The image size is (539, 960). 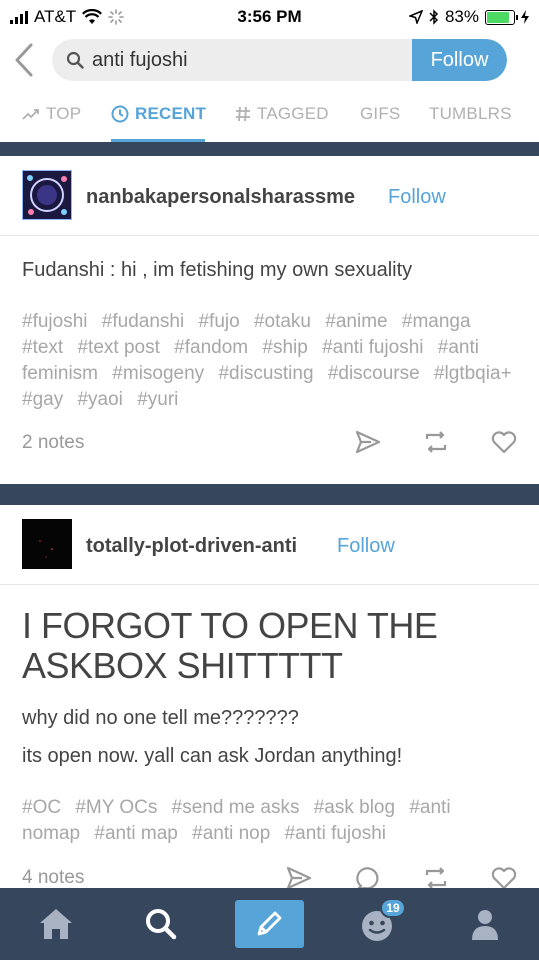 I want to click on tag-link: #discourse, so click(x=374, y=373).